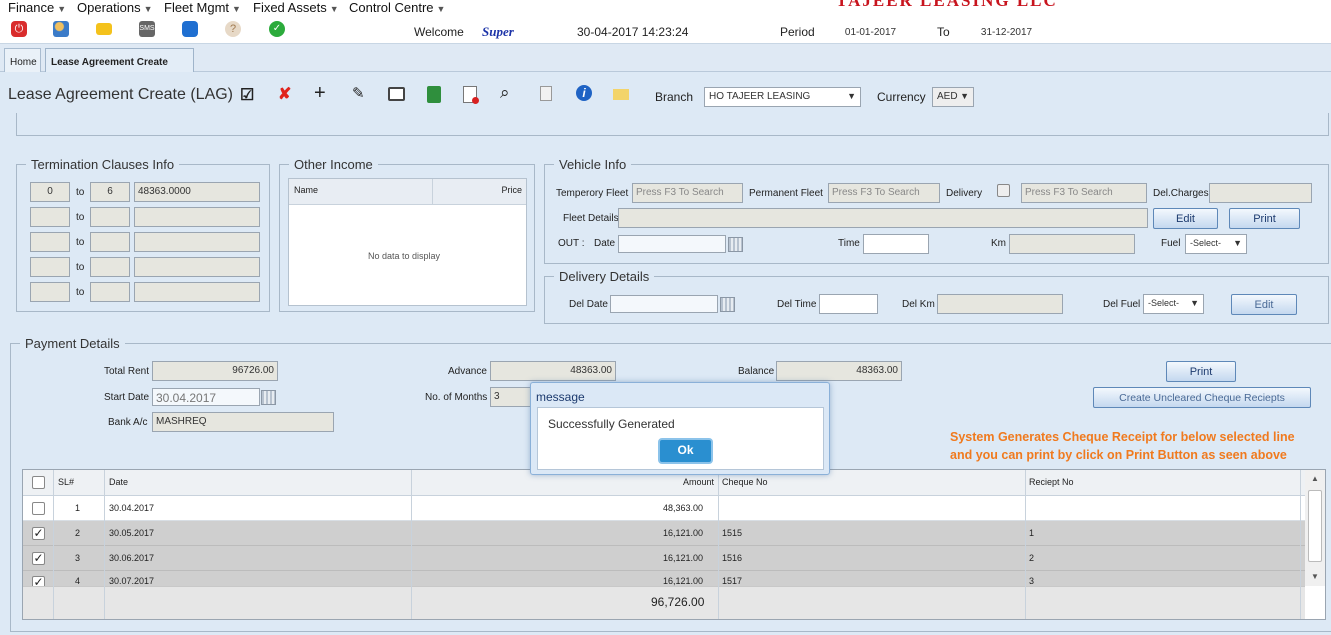 The height and width of the screenshot is (635, 1331). What do you see at coordinates (664, 558) in the screenshot?
I see `table-row: ✓ 3 30.06.2017 16,121.00 1516 2` at bounding box center [664, 558].